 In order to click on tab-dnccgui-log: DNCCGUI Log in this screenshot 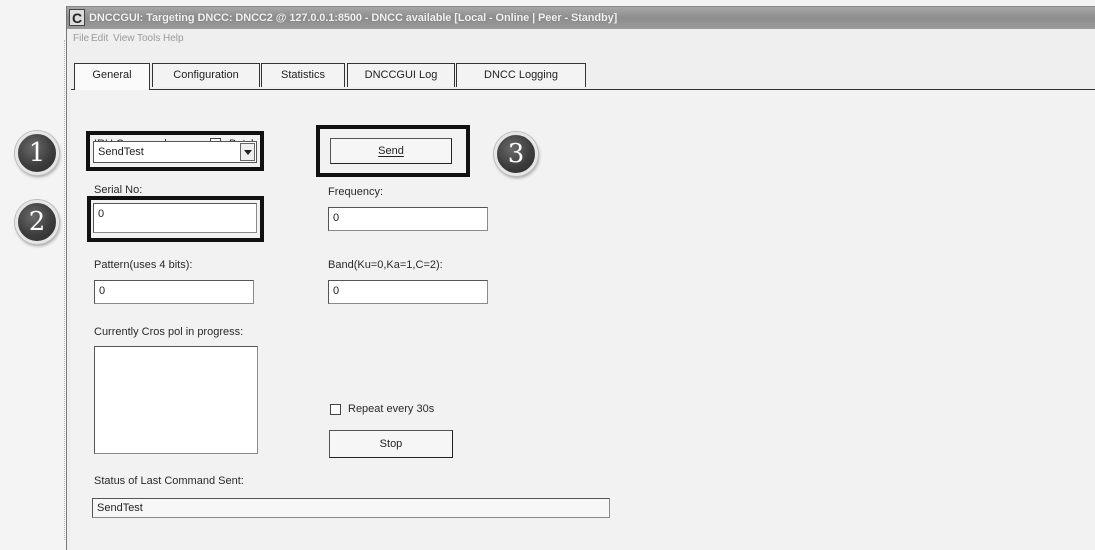, I will do `click(401, 75)`.